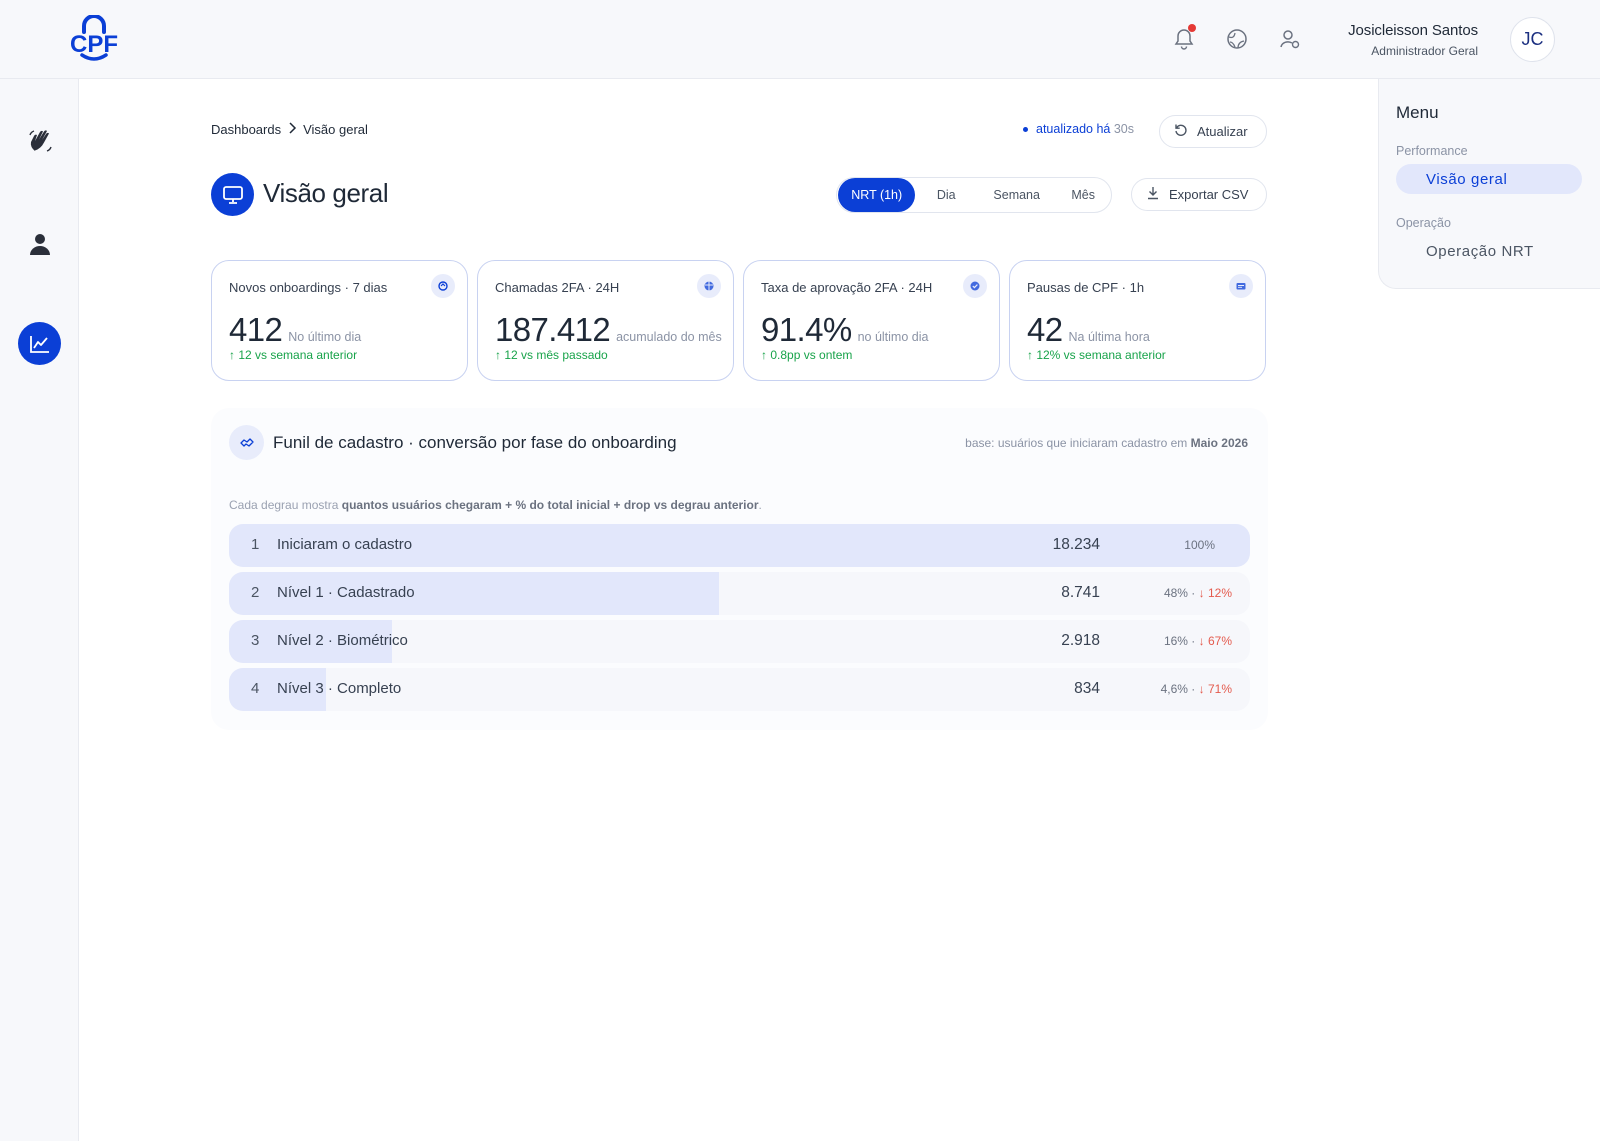 The width and height of the screenshot is (1600, 1141). I want to click on funnel-step-label: Nível 2 · Biométrico, so click(342, 640).